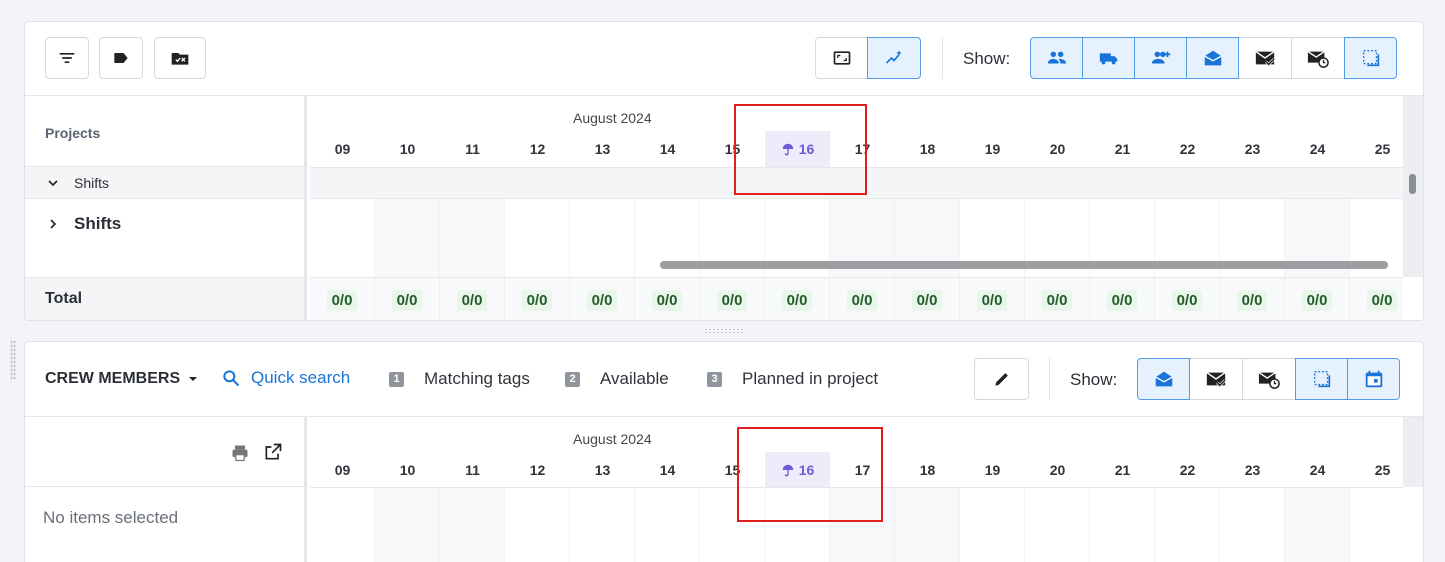 This screenshot has height=562, width=1445. Describe the element at coordinates (1373, 379) in the screenshot. I see `show-calendar-toggle` at that location.